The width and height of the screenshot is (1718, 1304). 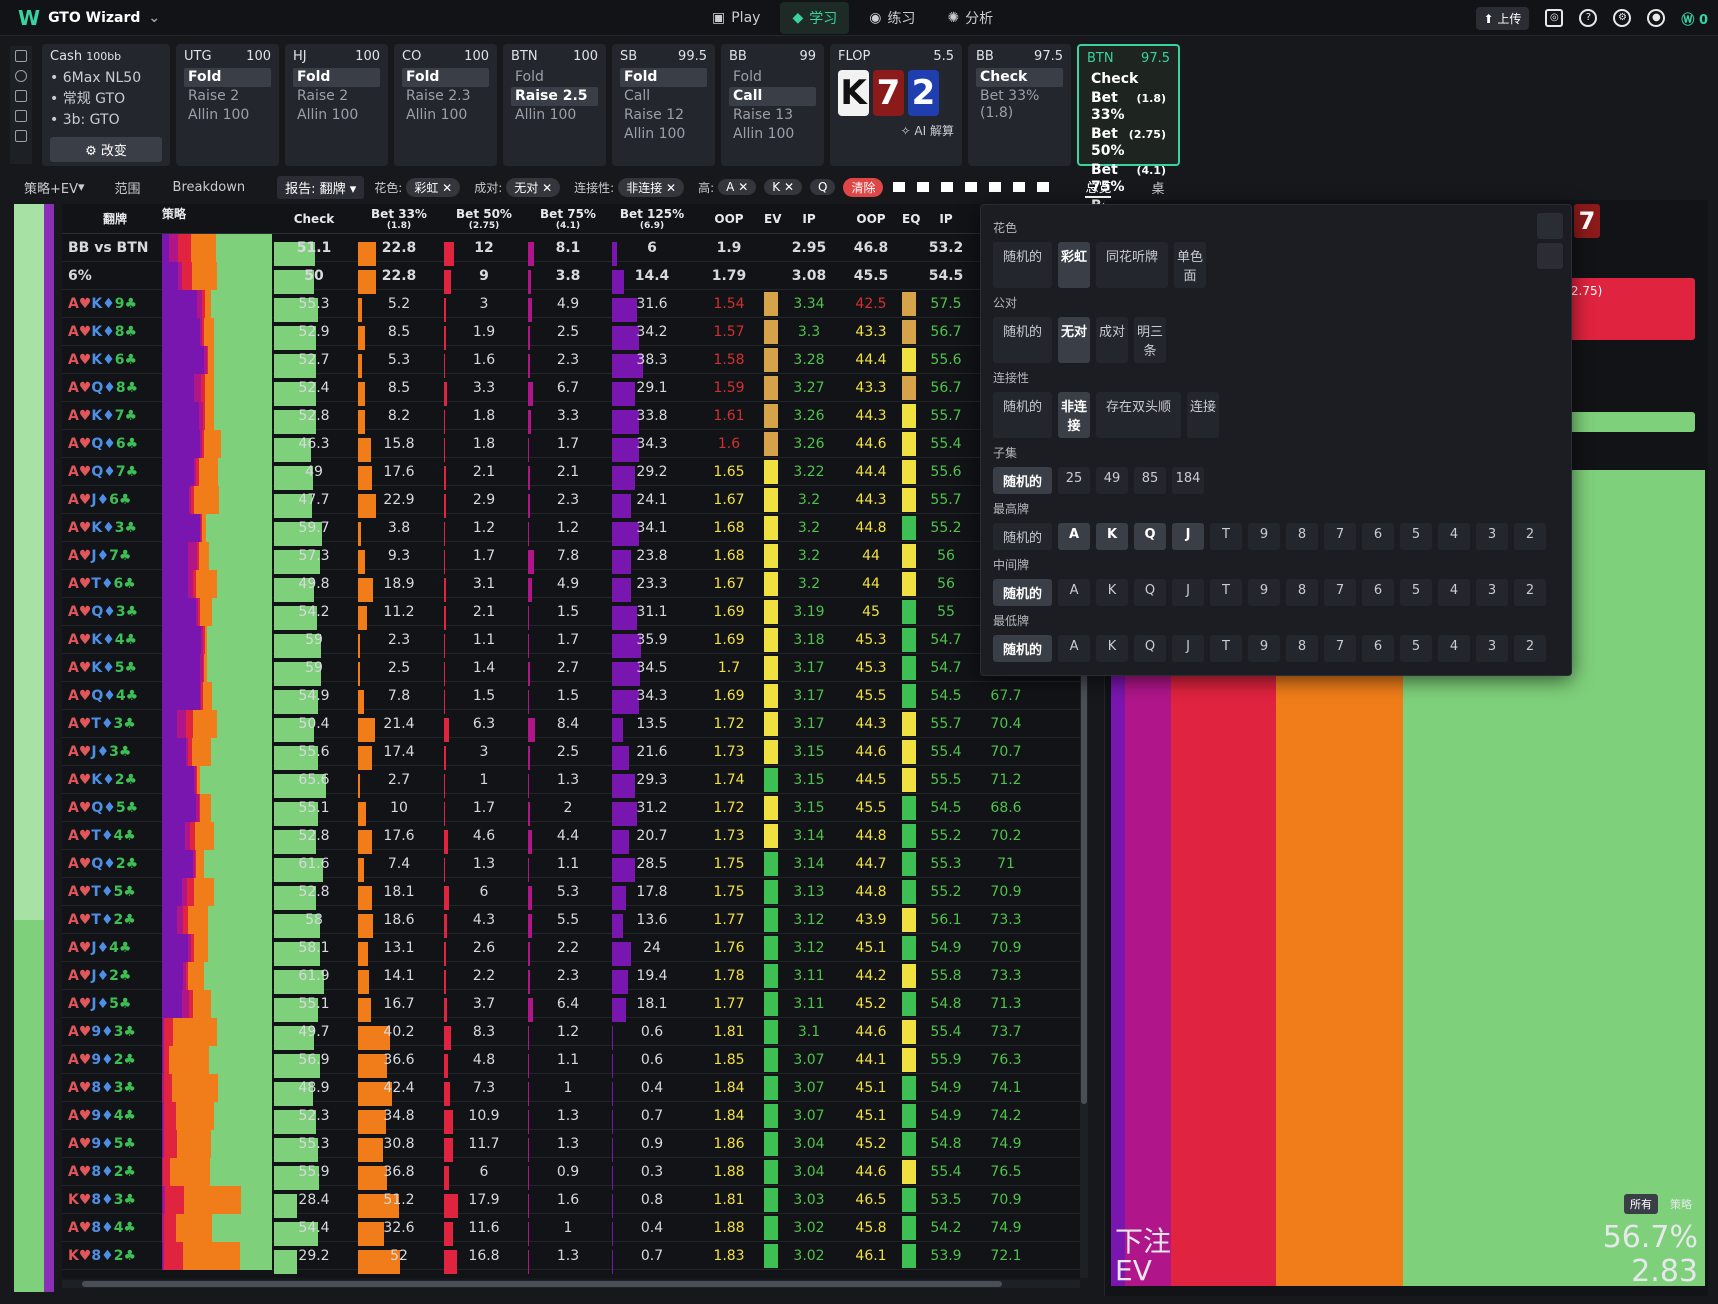 I want to click on position-card-co: CO 100 Fold Raise 2.3 Allin 100, so click(x=445, y=105).